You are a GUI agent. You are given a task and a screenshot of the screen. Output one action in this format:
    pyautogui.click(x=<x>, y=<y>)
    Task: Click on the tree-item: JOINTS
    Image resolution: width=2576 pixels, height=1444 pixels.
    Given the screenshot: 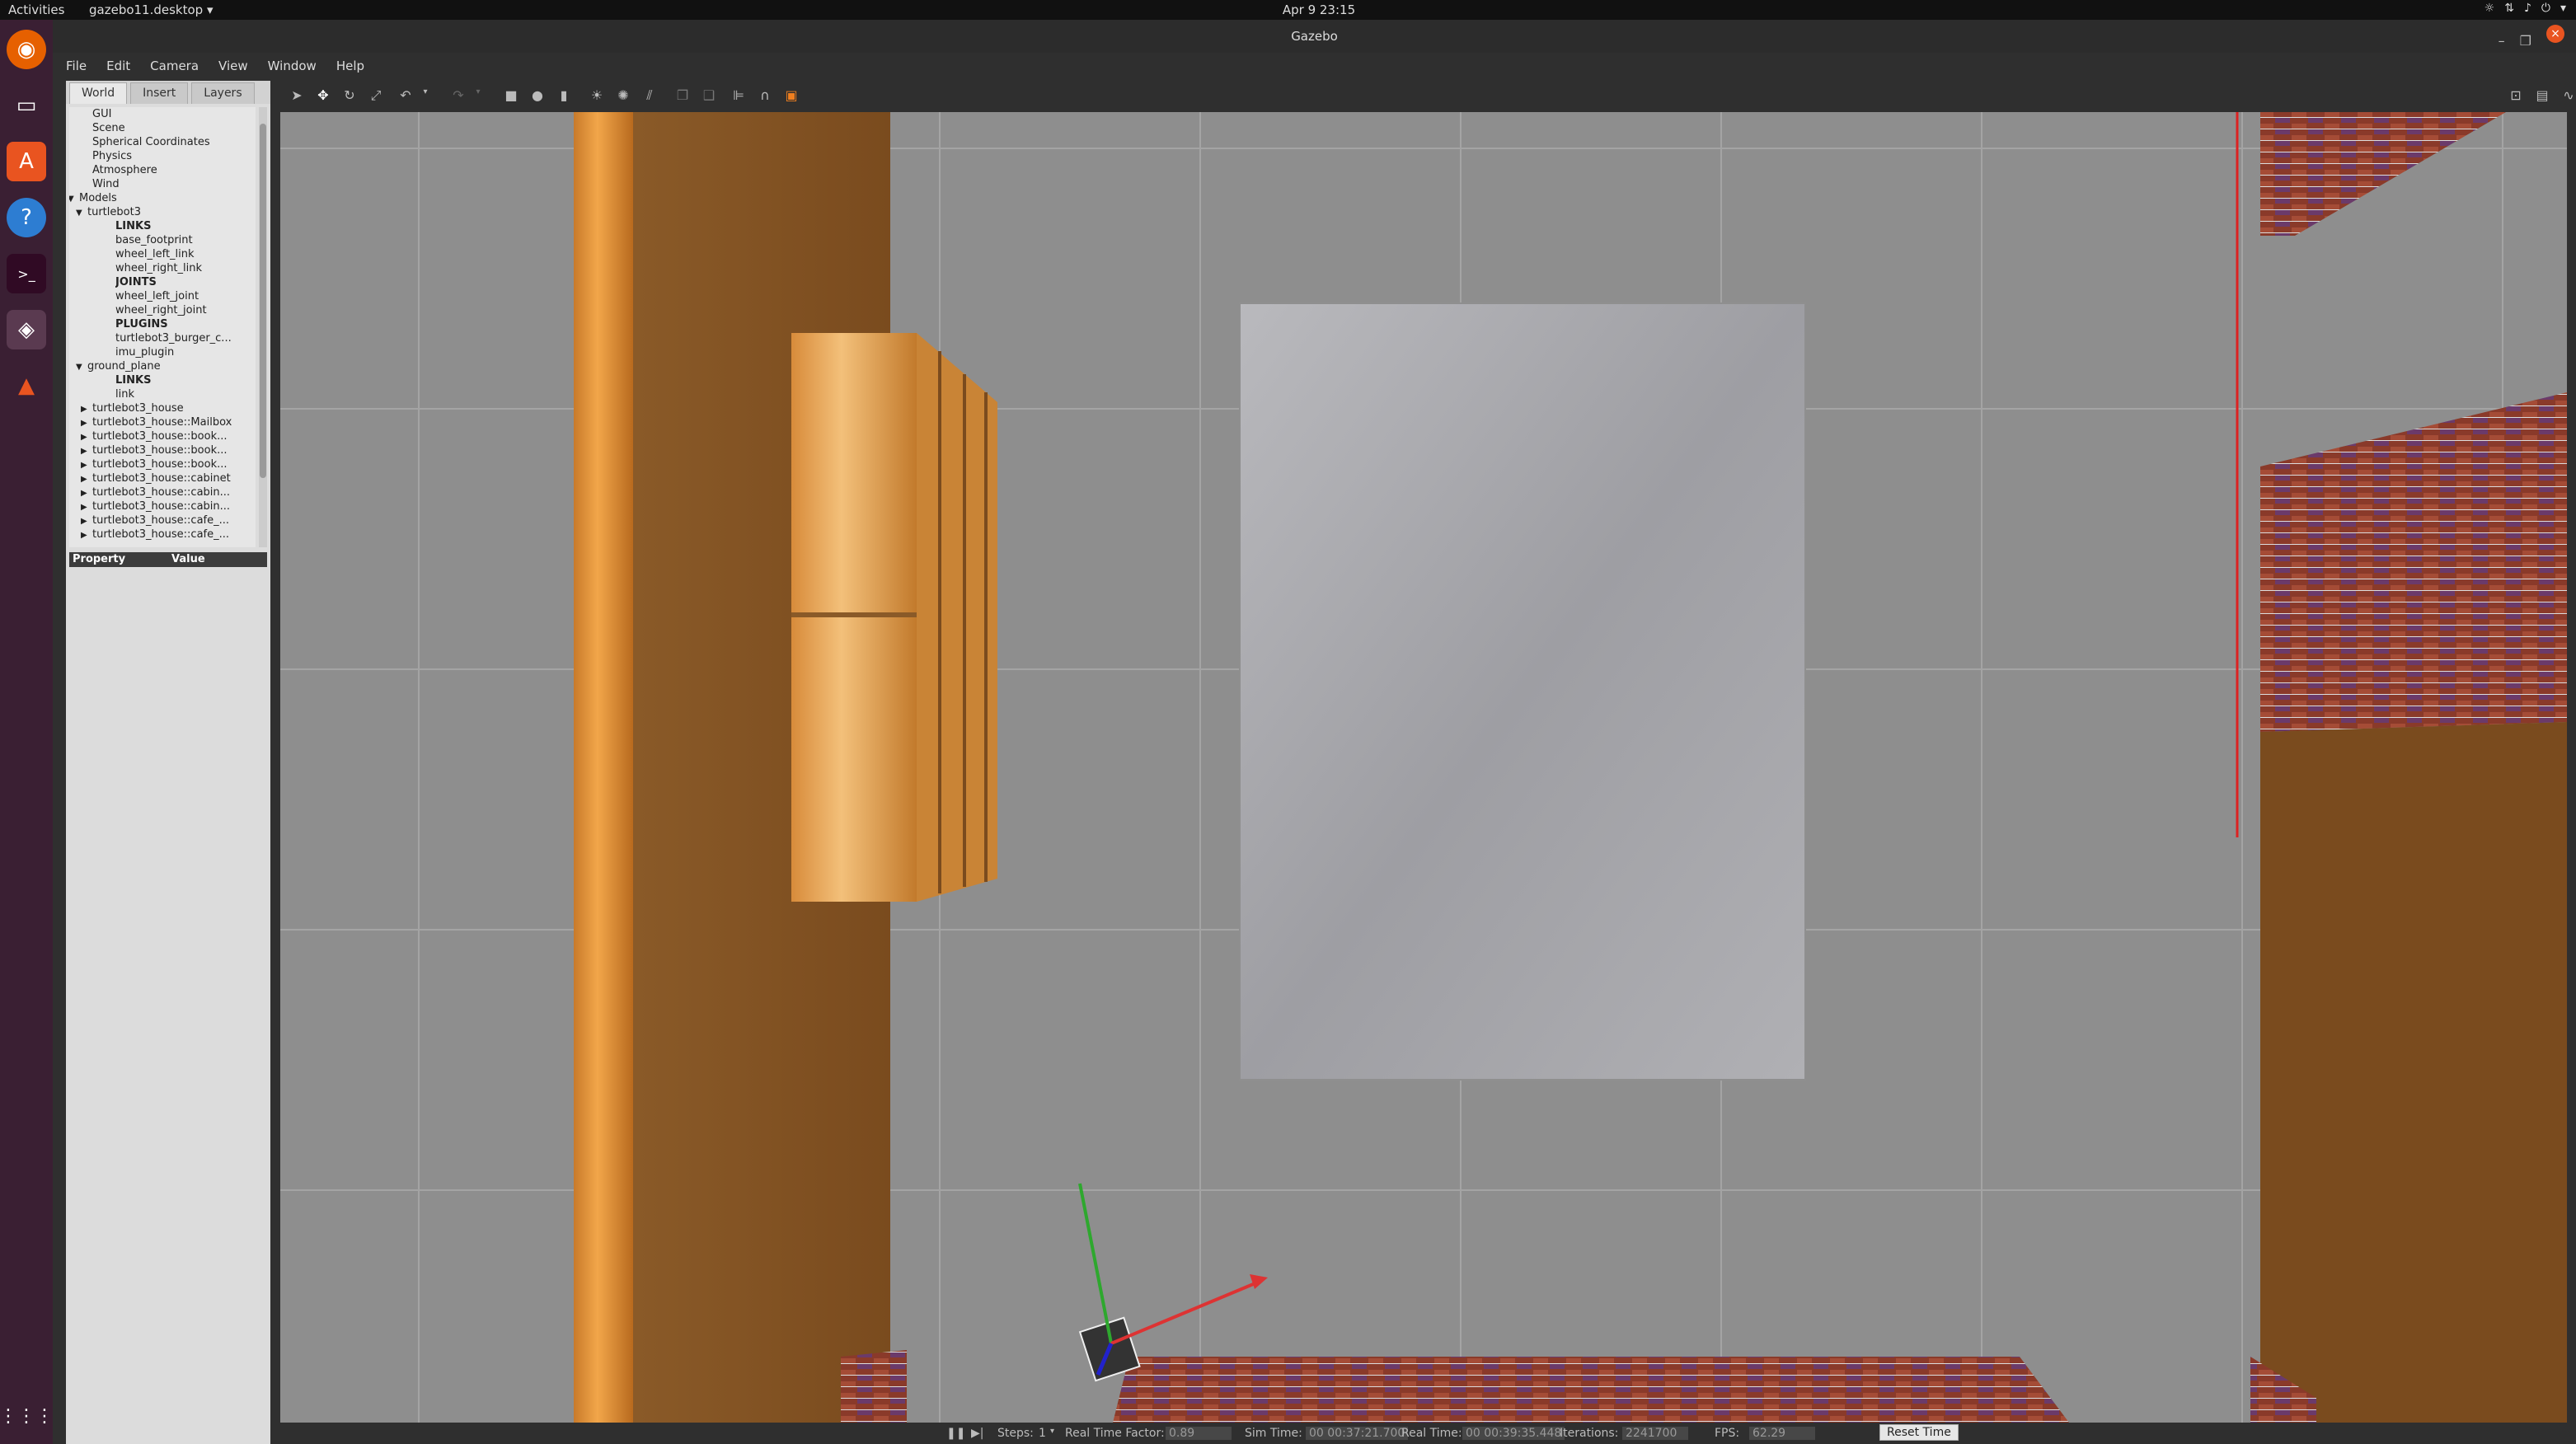 What is the action you would take?
    pyautogui.click(x=185, y=282)
    